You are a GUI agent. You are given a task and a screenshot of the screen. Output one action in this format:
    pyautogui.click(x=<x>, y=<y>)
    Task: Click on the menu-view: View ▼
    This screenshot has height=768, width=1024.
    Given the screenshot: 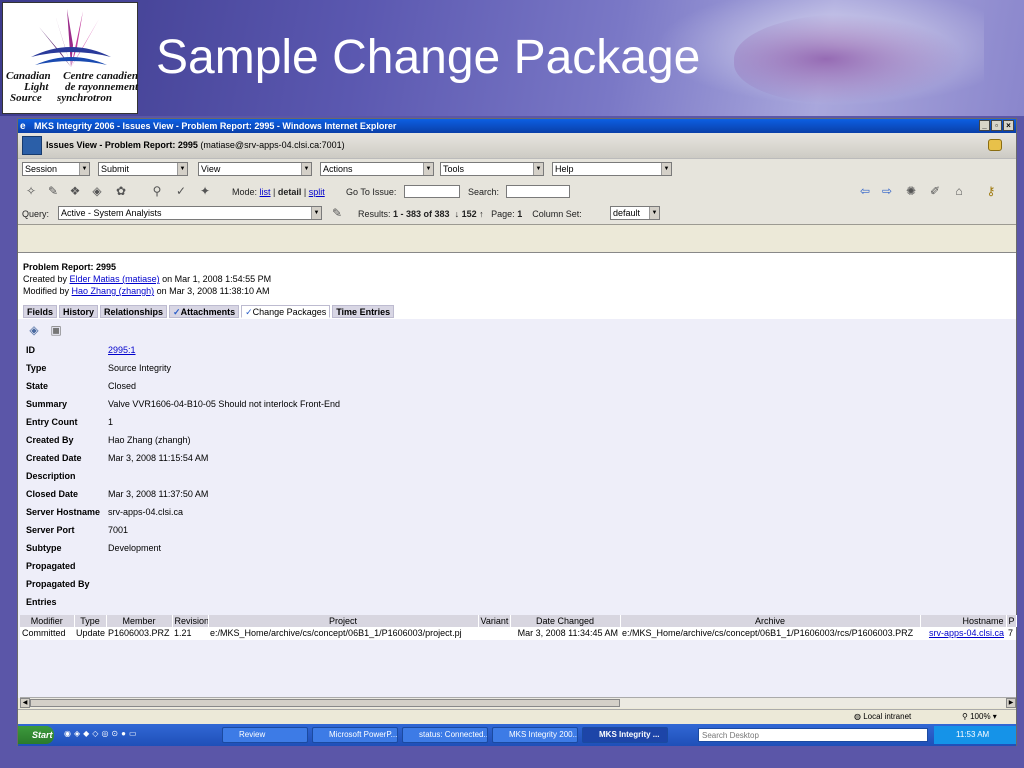 What is the action you would take?
    pyautogui.click(x=255, y=169)
    